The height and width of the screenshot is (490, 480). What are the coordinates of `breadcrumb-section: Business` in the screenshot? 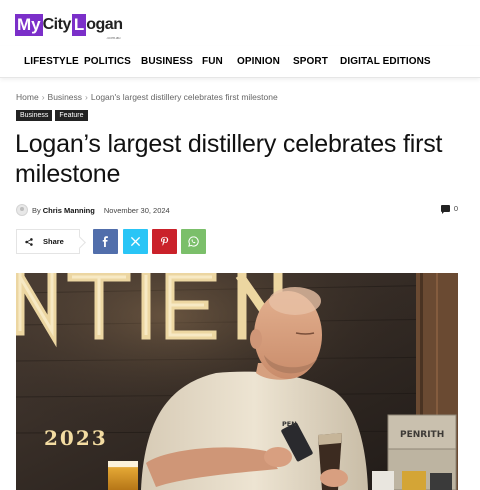 It's located at (65, 97).